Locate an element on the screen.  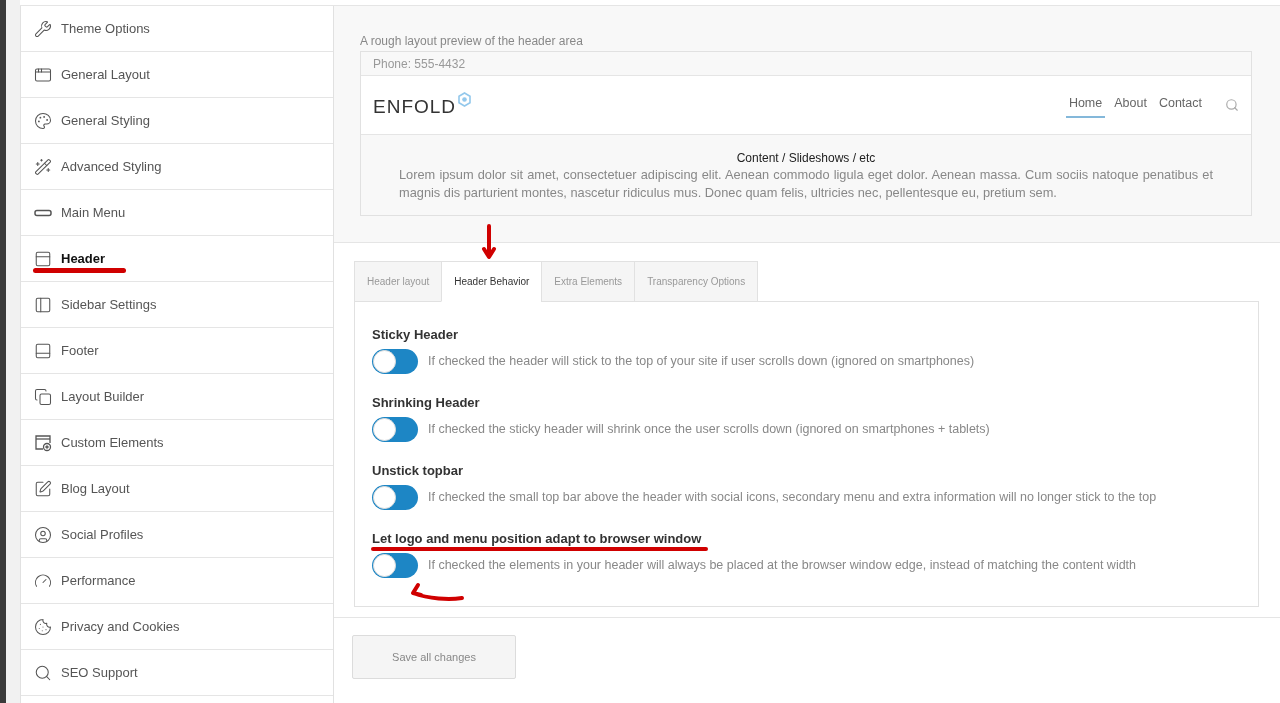
content-title: Content / Slideshows / etc is located at coordinates (806, 158).